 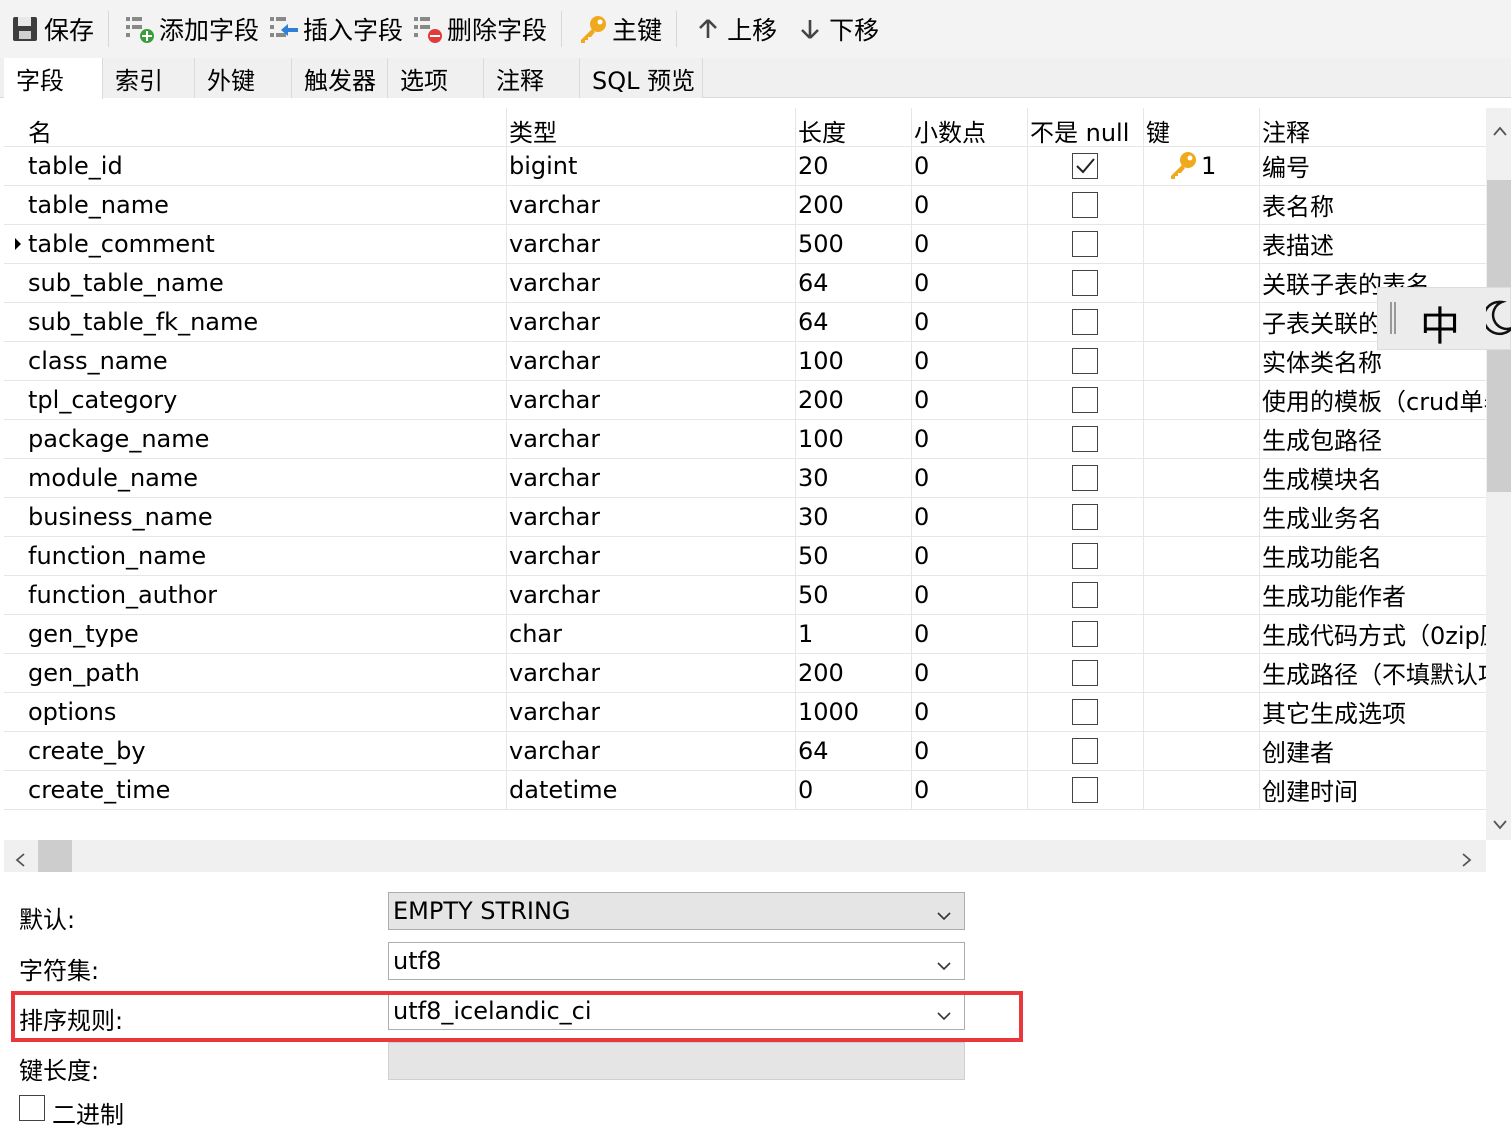 What do you see at coordinates (1500, 824) in the screenshot?
I see `scroll-down-icon` at bounding box center [1500, 824].